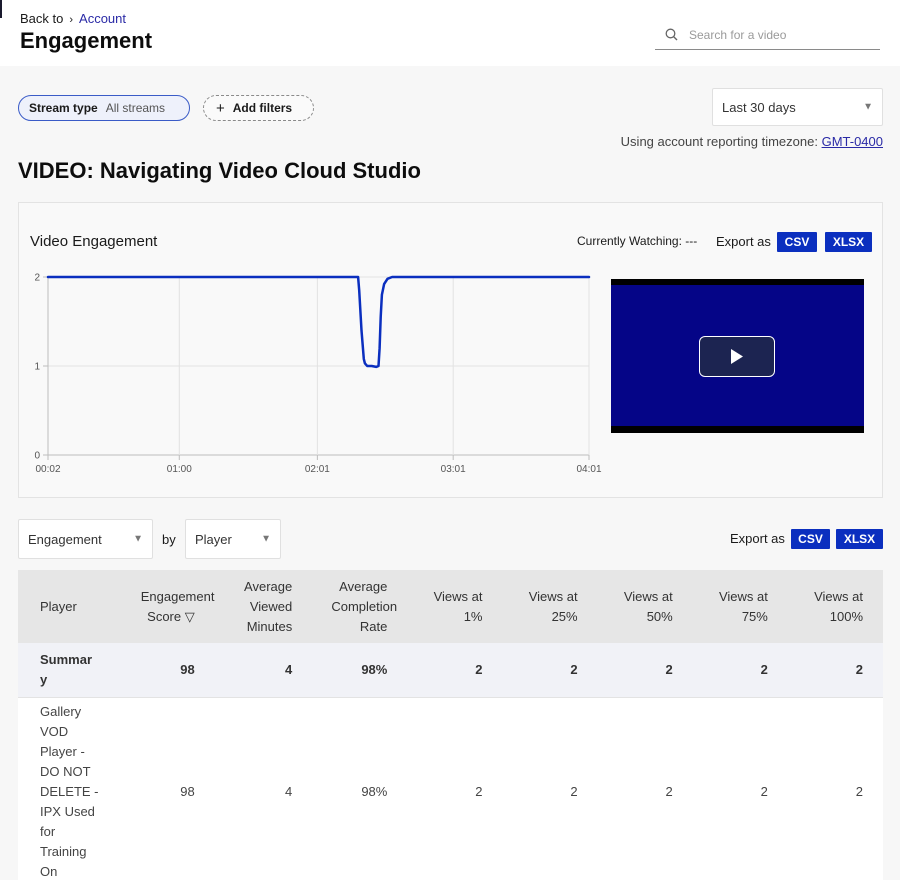 This screenshot has height=880, width=900. I want to click on summary-views-75: 2, so click(740, 670).